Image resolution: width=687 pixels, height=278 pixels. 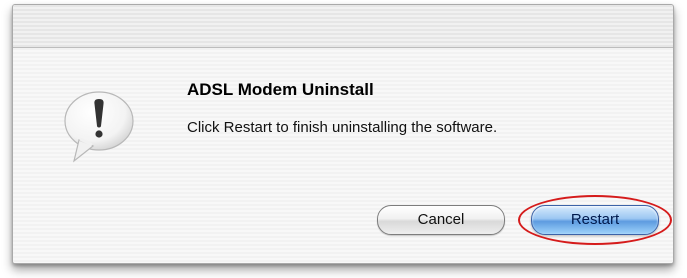 I want to click on alert-speech-bubble-icon, so click(x=99, y=127).